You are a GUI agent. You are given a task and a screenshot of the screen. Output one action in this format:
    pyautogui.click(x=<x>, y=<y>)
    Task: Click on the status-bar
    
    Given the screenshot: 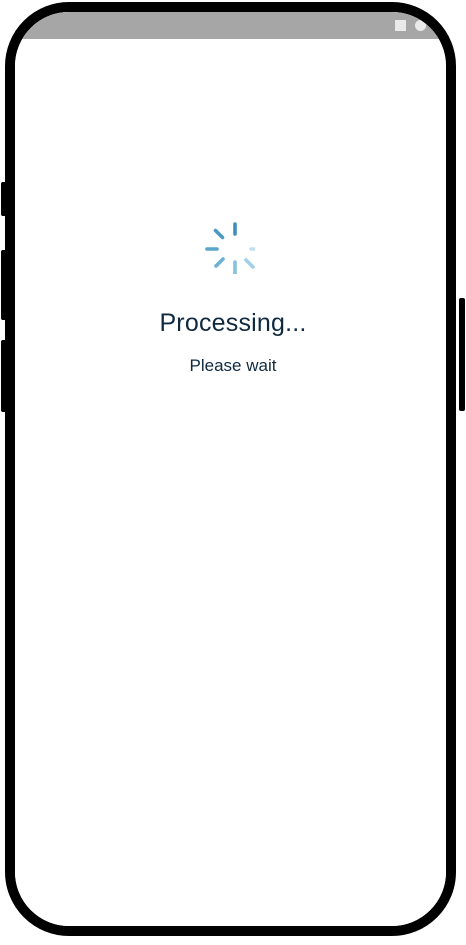 What is the action you would take?
    pyautogui.click(x=230, y=25)
    